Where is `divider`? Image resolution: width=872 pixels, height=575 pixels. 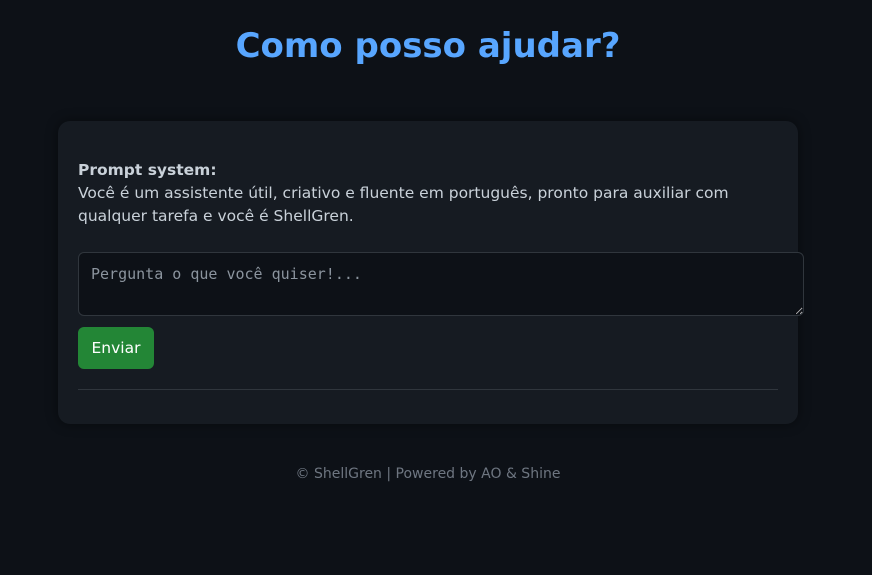
divider is located at coordinates (428, 389).